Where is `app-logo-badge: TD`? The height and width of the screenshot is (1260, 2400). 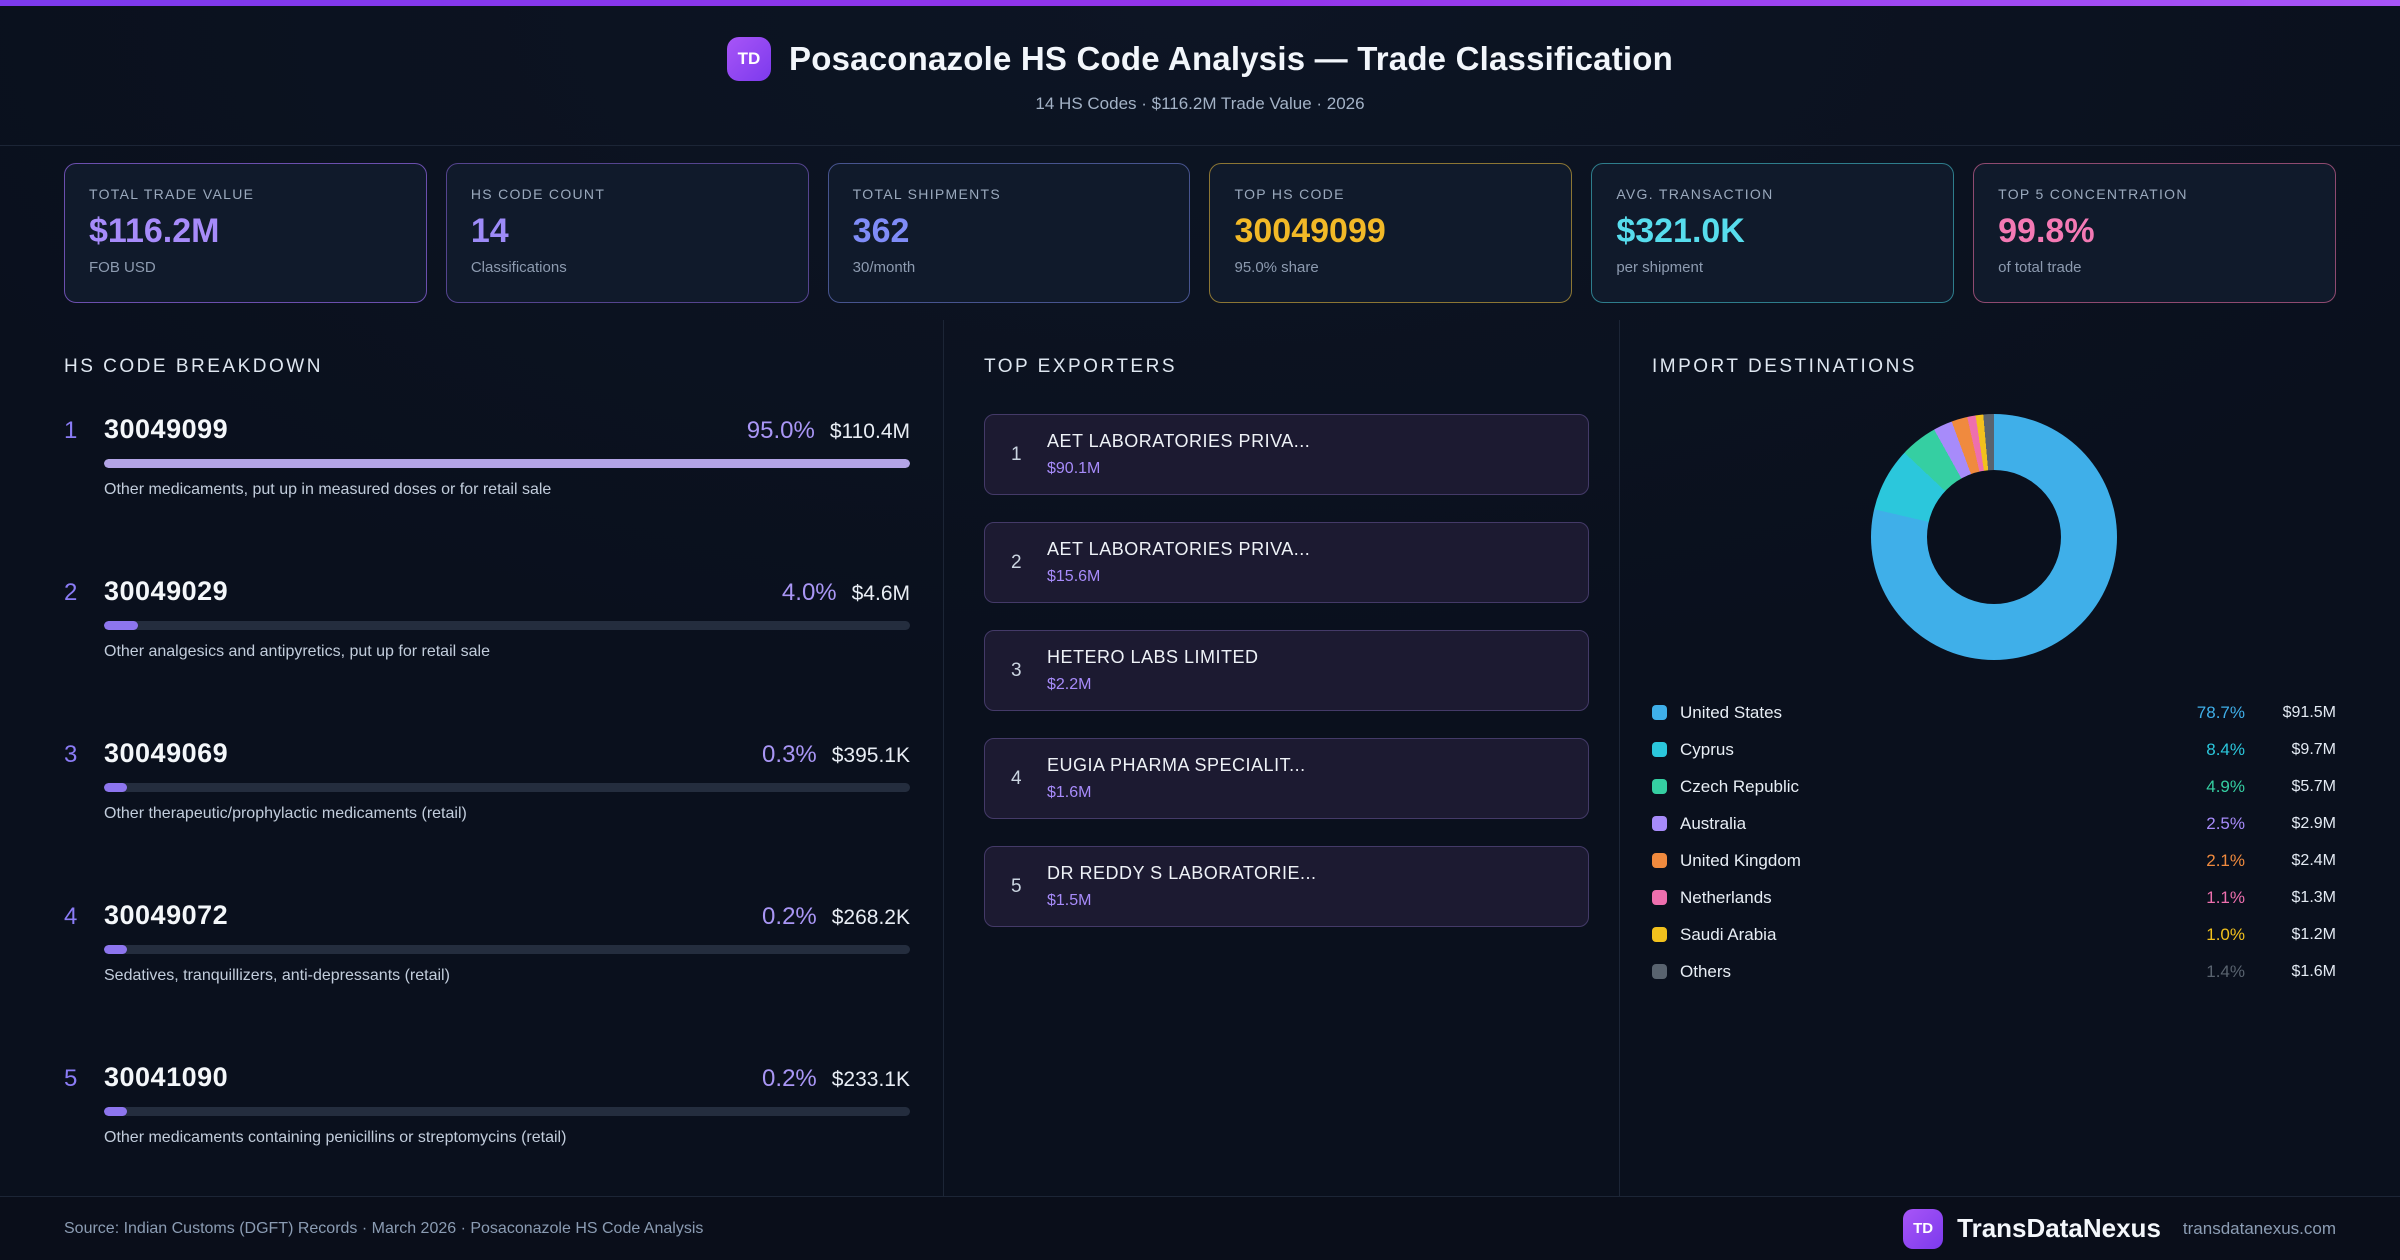
app-logo-badge: TD is located at coordinates (749, 59).